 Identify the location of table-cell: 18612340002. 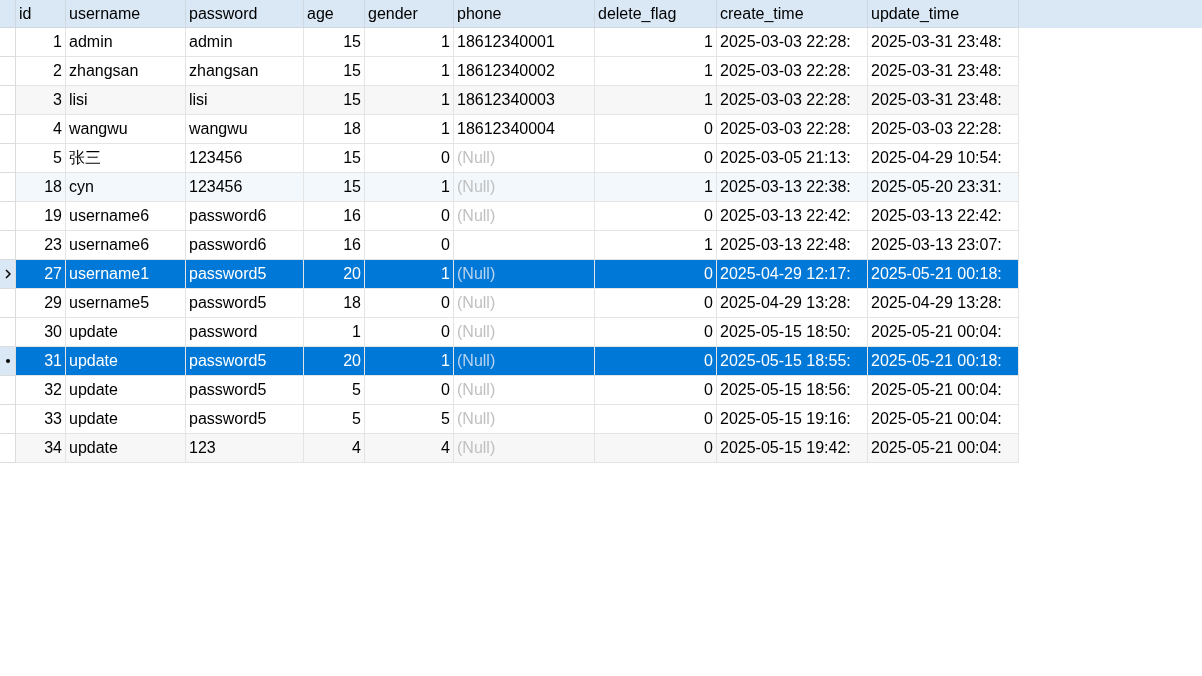
(524, 71).